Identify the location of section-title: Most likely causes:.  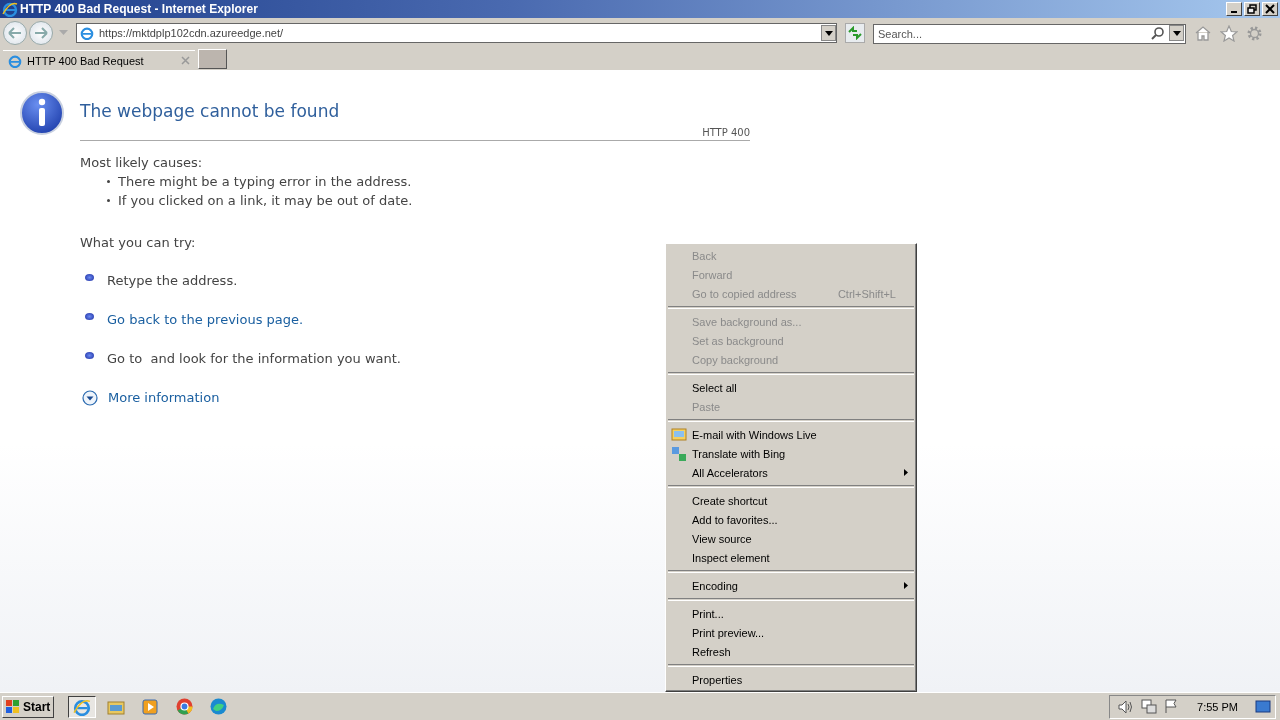
(142, 163).